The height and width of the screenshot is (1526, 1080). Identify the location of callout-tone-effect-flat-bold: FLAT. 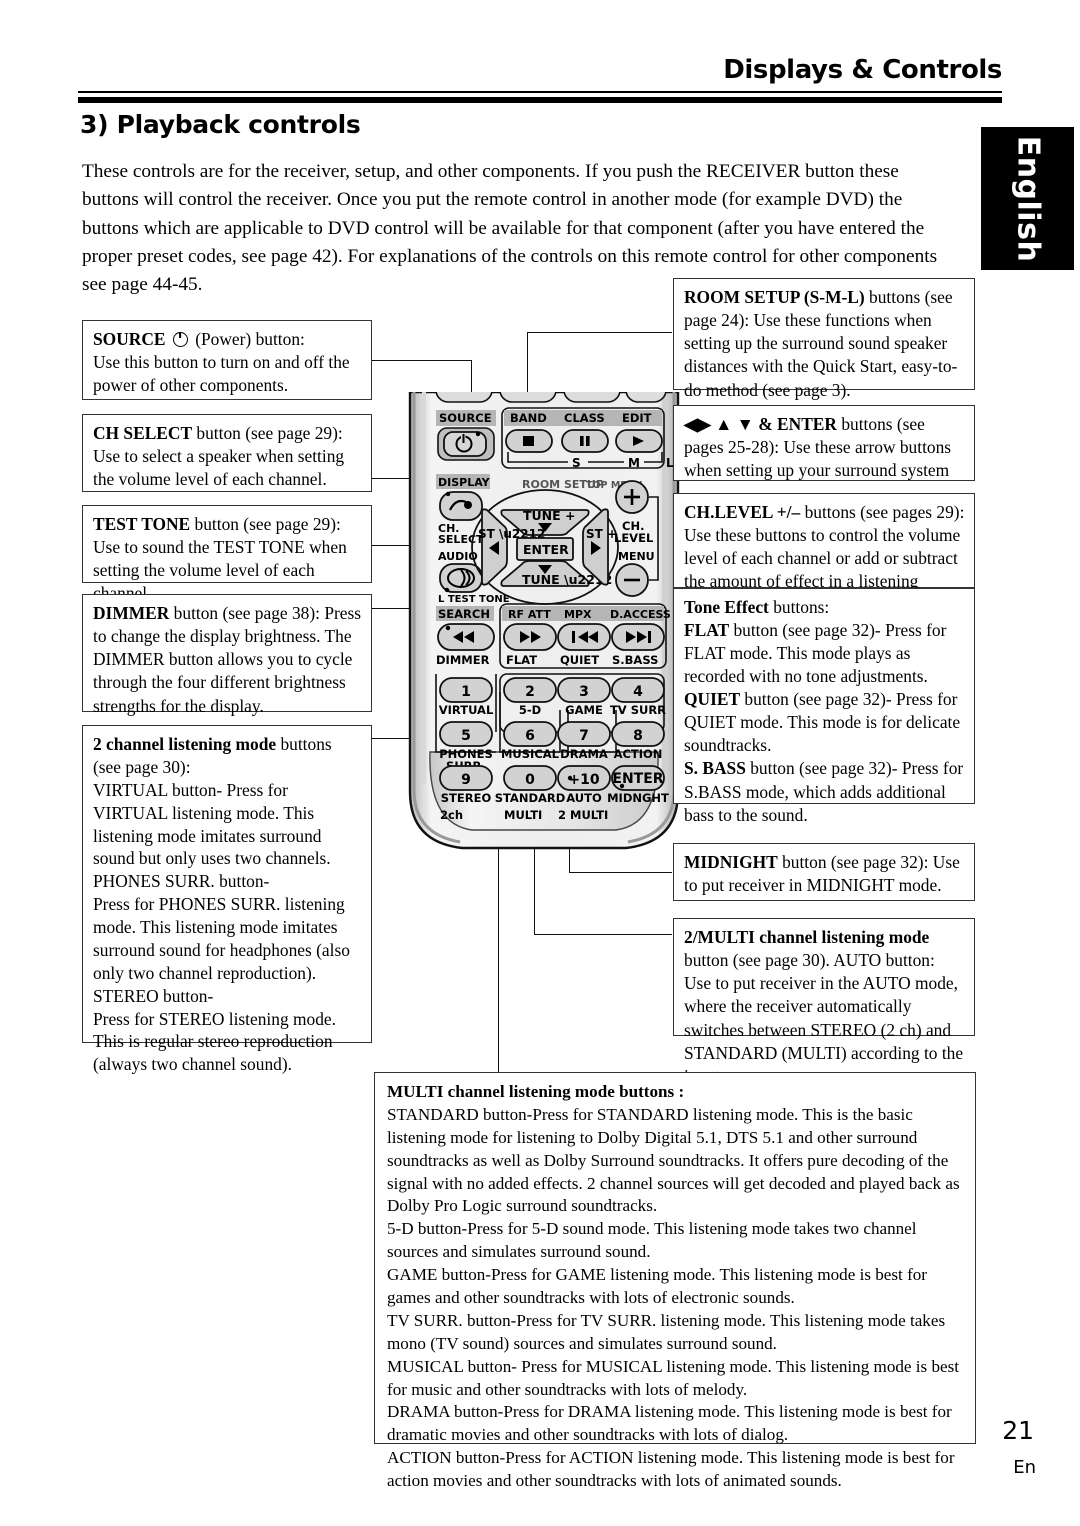
(707, 630).